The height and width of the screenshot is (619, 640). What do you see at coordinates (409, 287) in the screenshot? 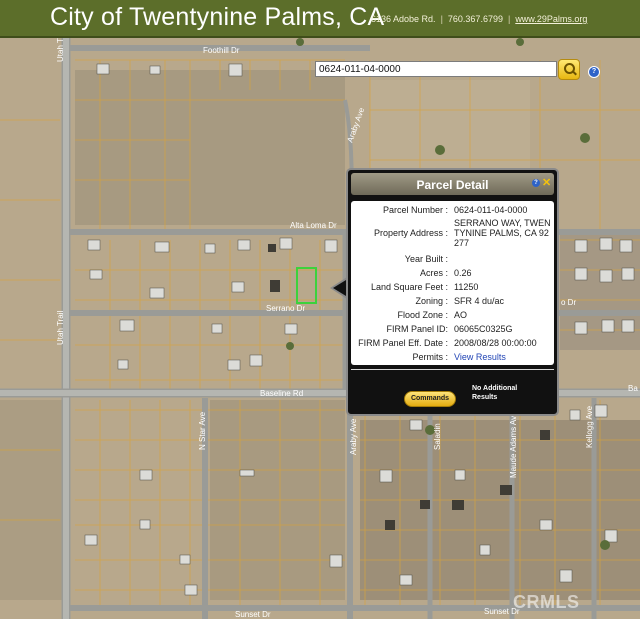
I see `field-label: Land Square Feet :` at bounding box center [409, 287].